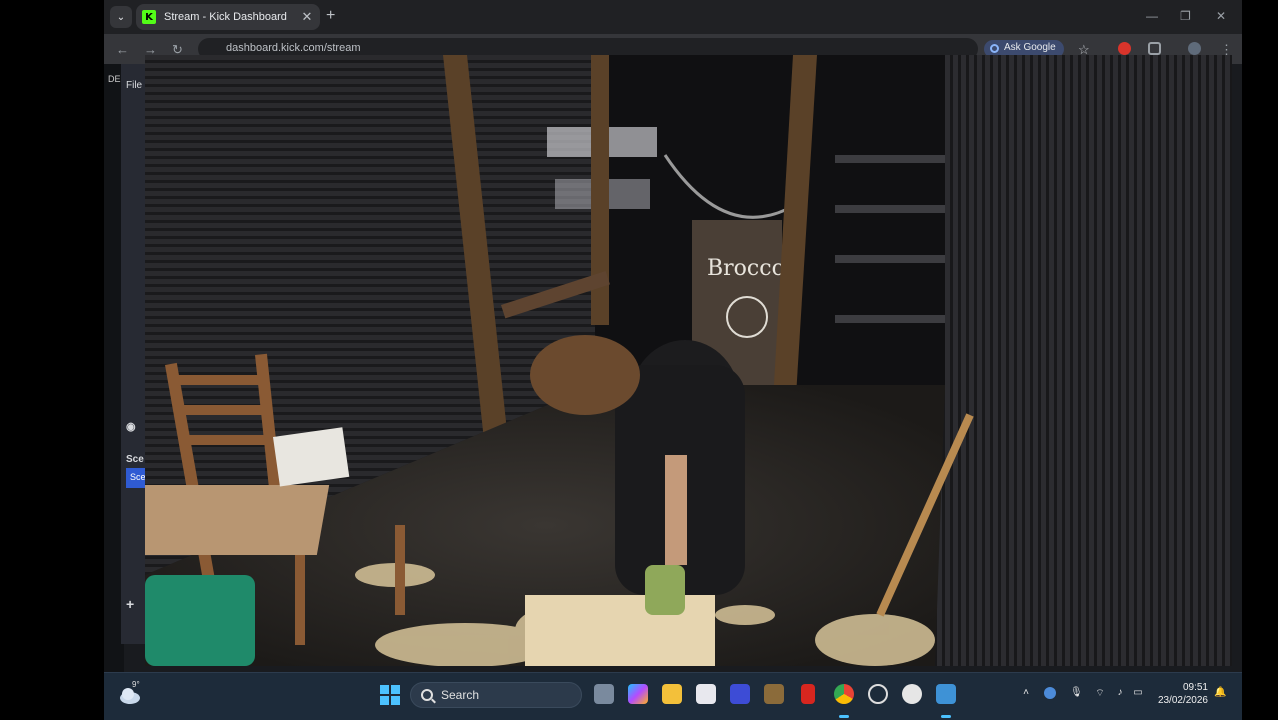 Image resolution: width=1278 pixels, height=720 pixels. I want to click on search-icon, so click(427, 695).